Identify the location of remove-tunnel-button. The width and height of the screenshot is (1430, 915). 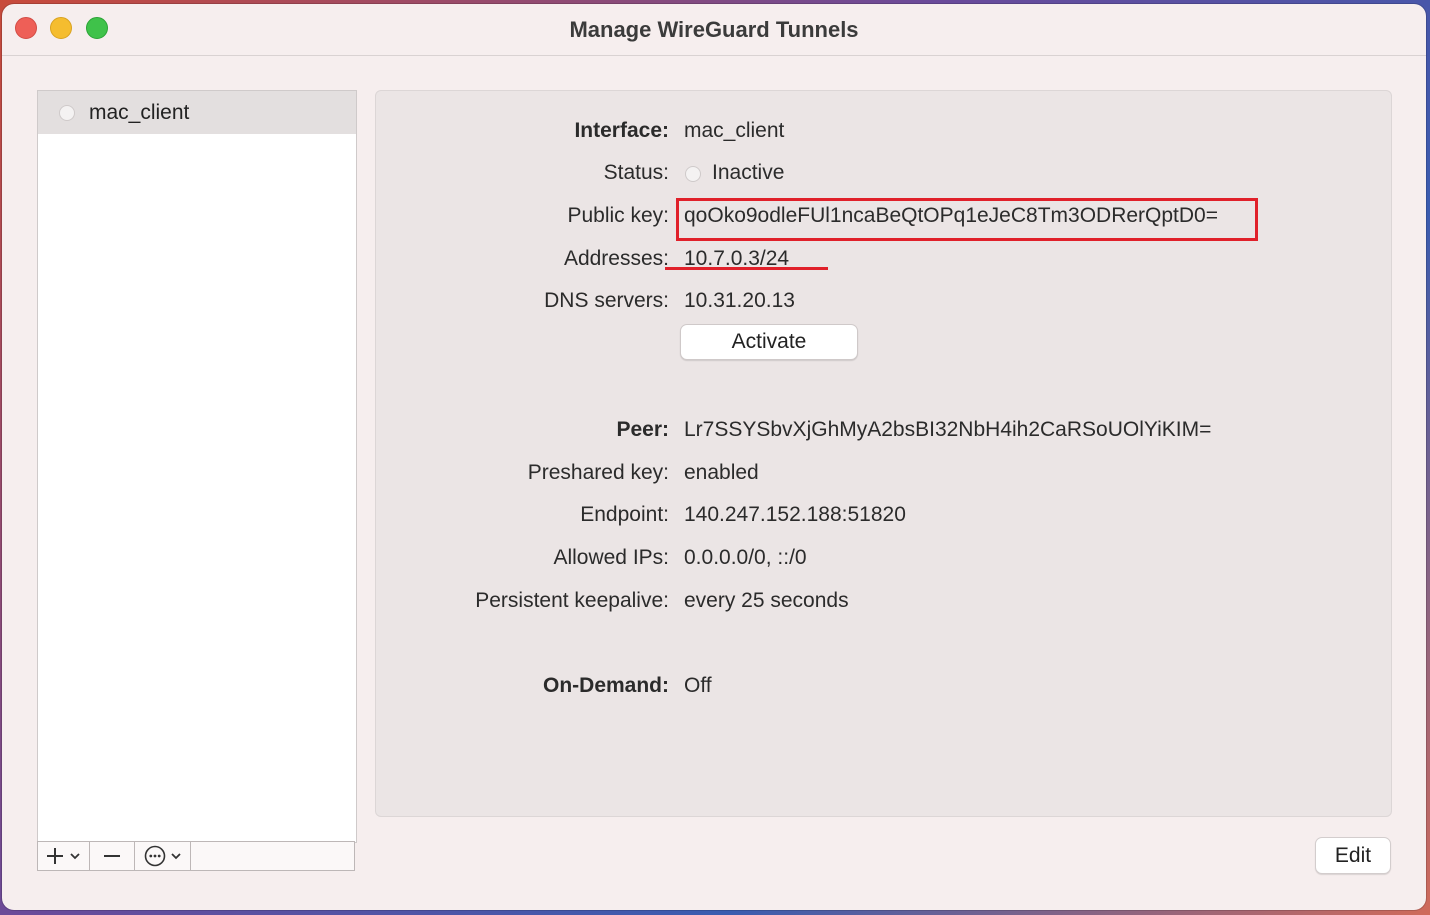
(112, 856).